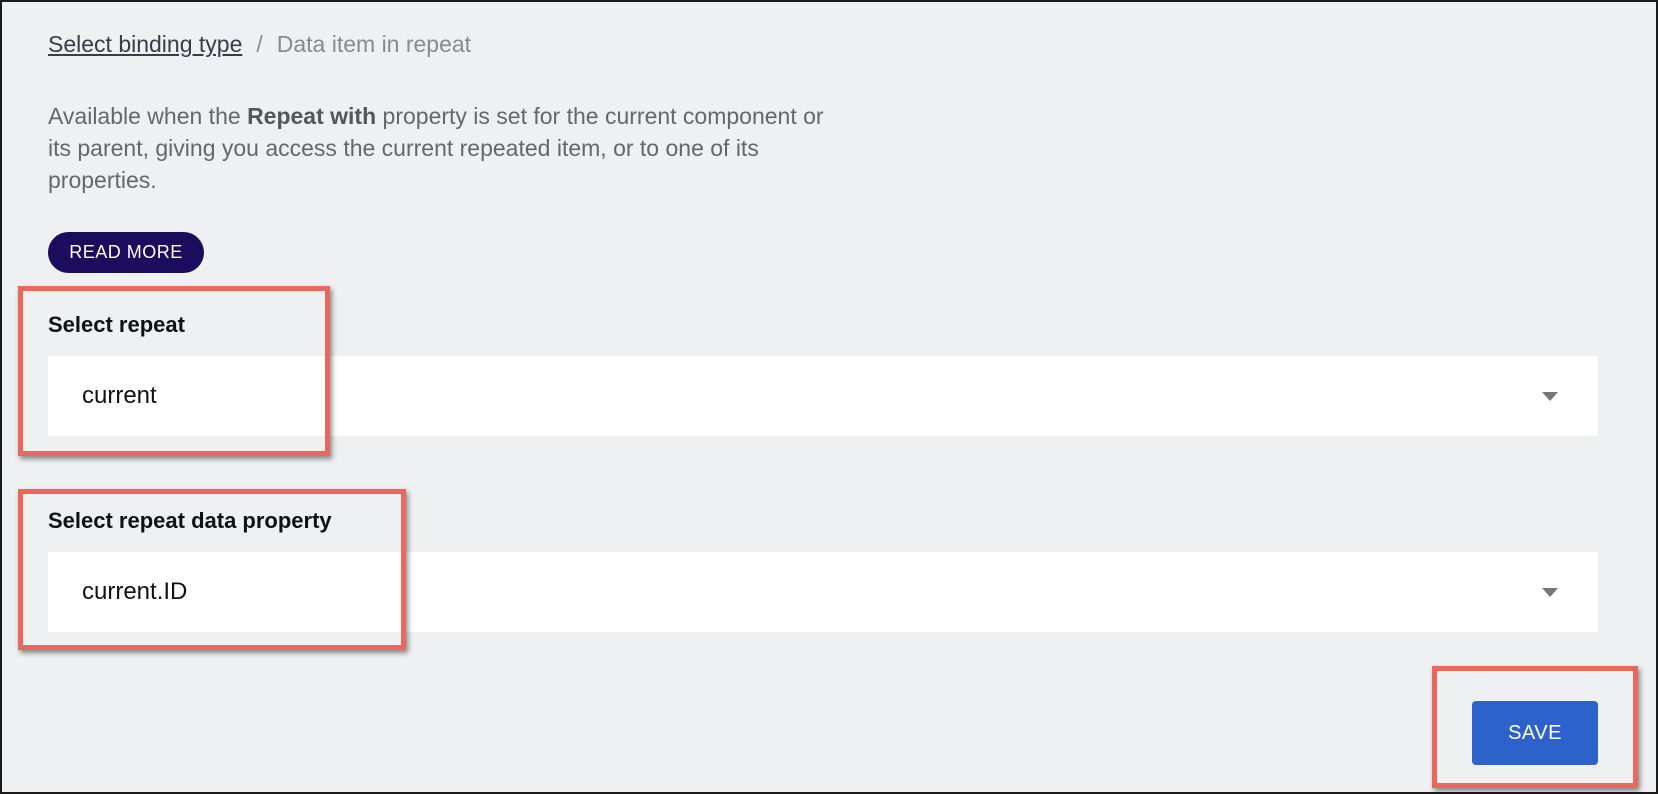 Image resolution: width=1658 pixels, height=794 pixels. I want to click on description-emphasis: Repeat with, so click(312, 116).